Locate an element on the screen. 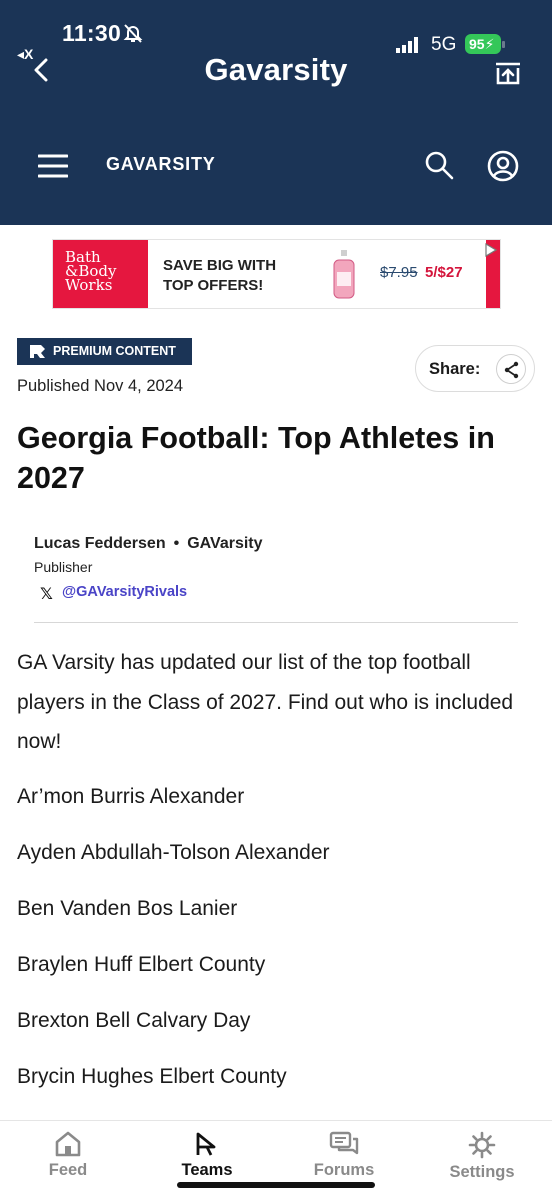 The width and height of the screenshot is (552, 1200). share-label: Share: is located at coordinates (455, 369).